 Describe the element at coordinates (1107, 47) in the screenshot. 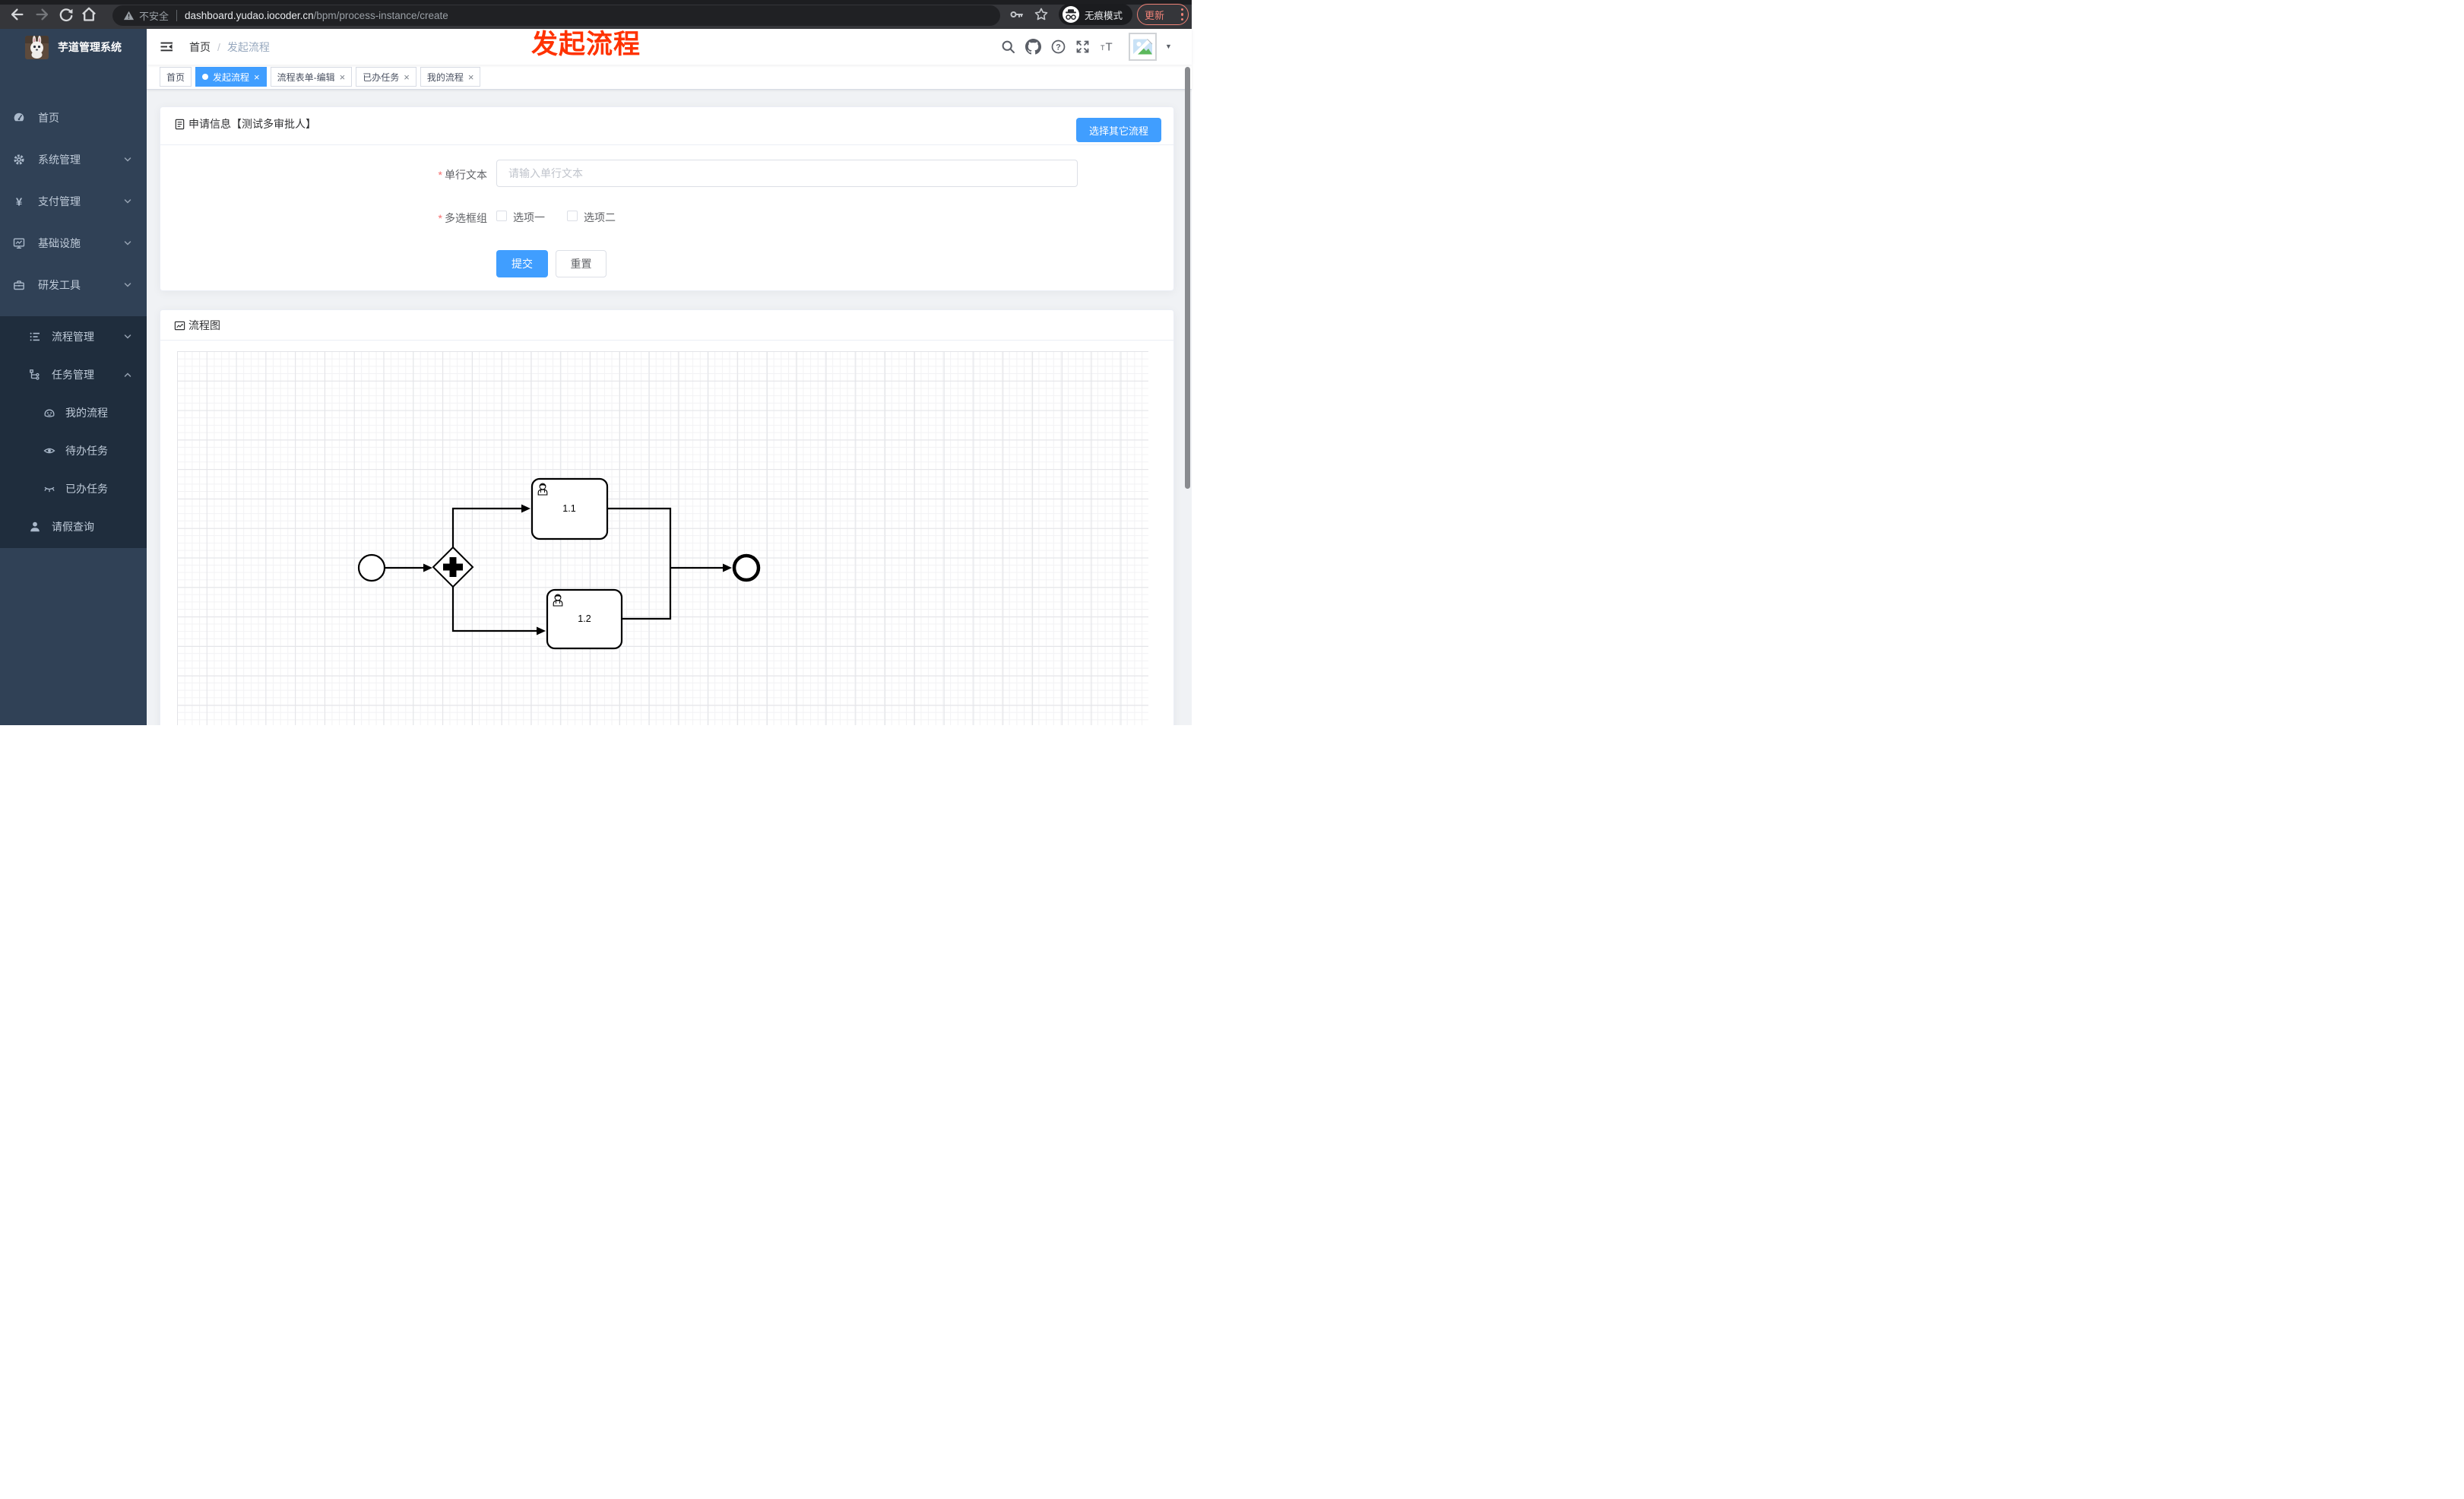

I see `font-size-icon: T T` at that location.